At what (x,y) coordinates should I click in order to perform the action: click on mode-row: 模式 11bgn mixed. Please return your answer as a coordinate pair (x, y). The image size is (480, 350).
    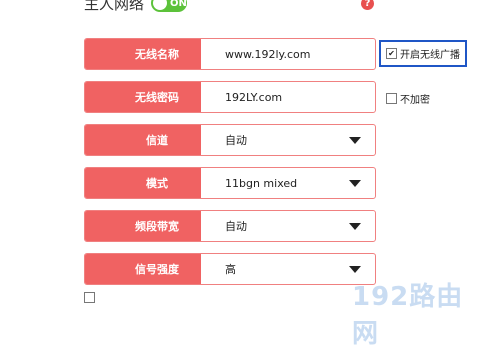
    Looking at the image, I should click on (230, 183).